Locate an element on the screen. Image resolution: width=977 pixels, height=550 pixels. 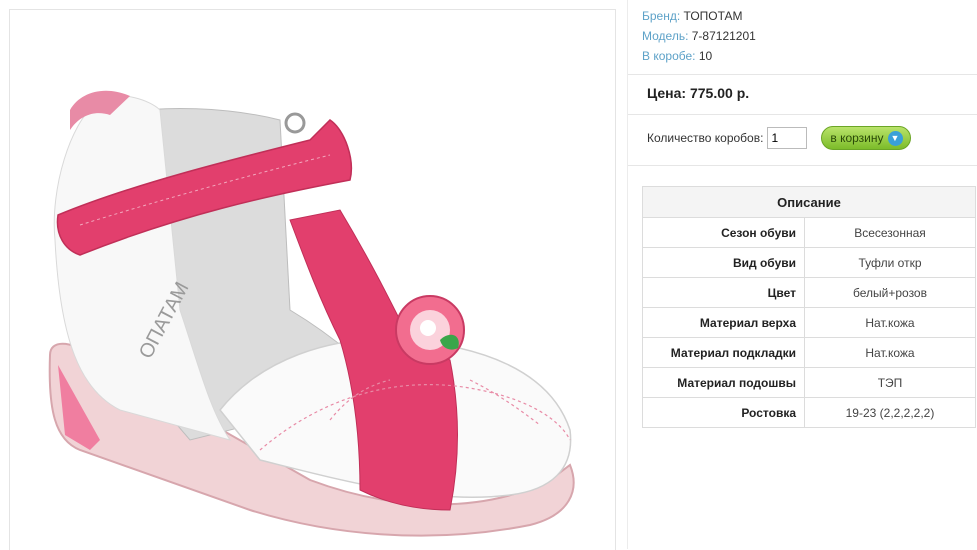
price-label: Цена: 775.00 р. is located at coordinates (698, 93).